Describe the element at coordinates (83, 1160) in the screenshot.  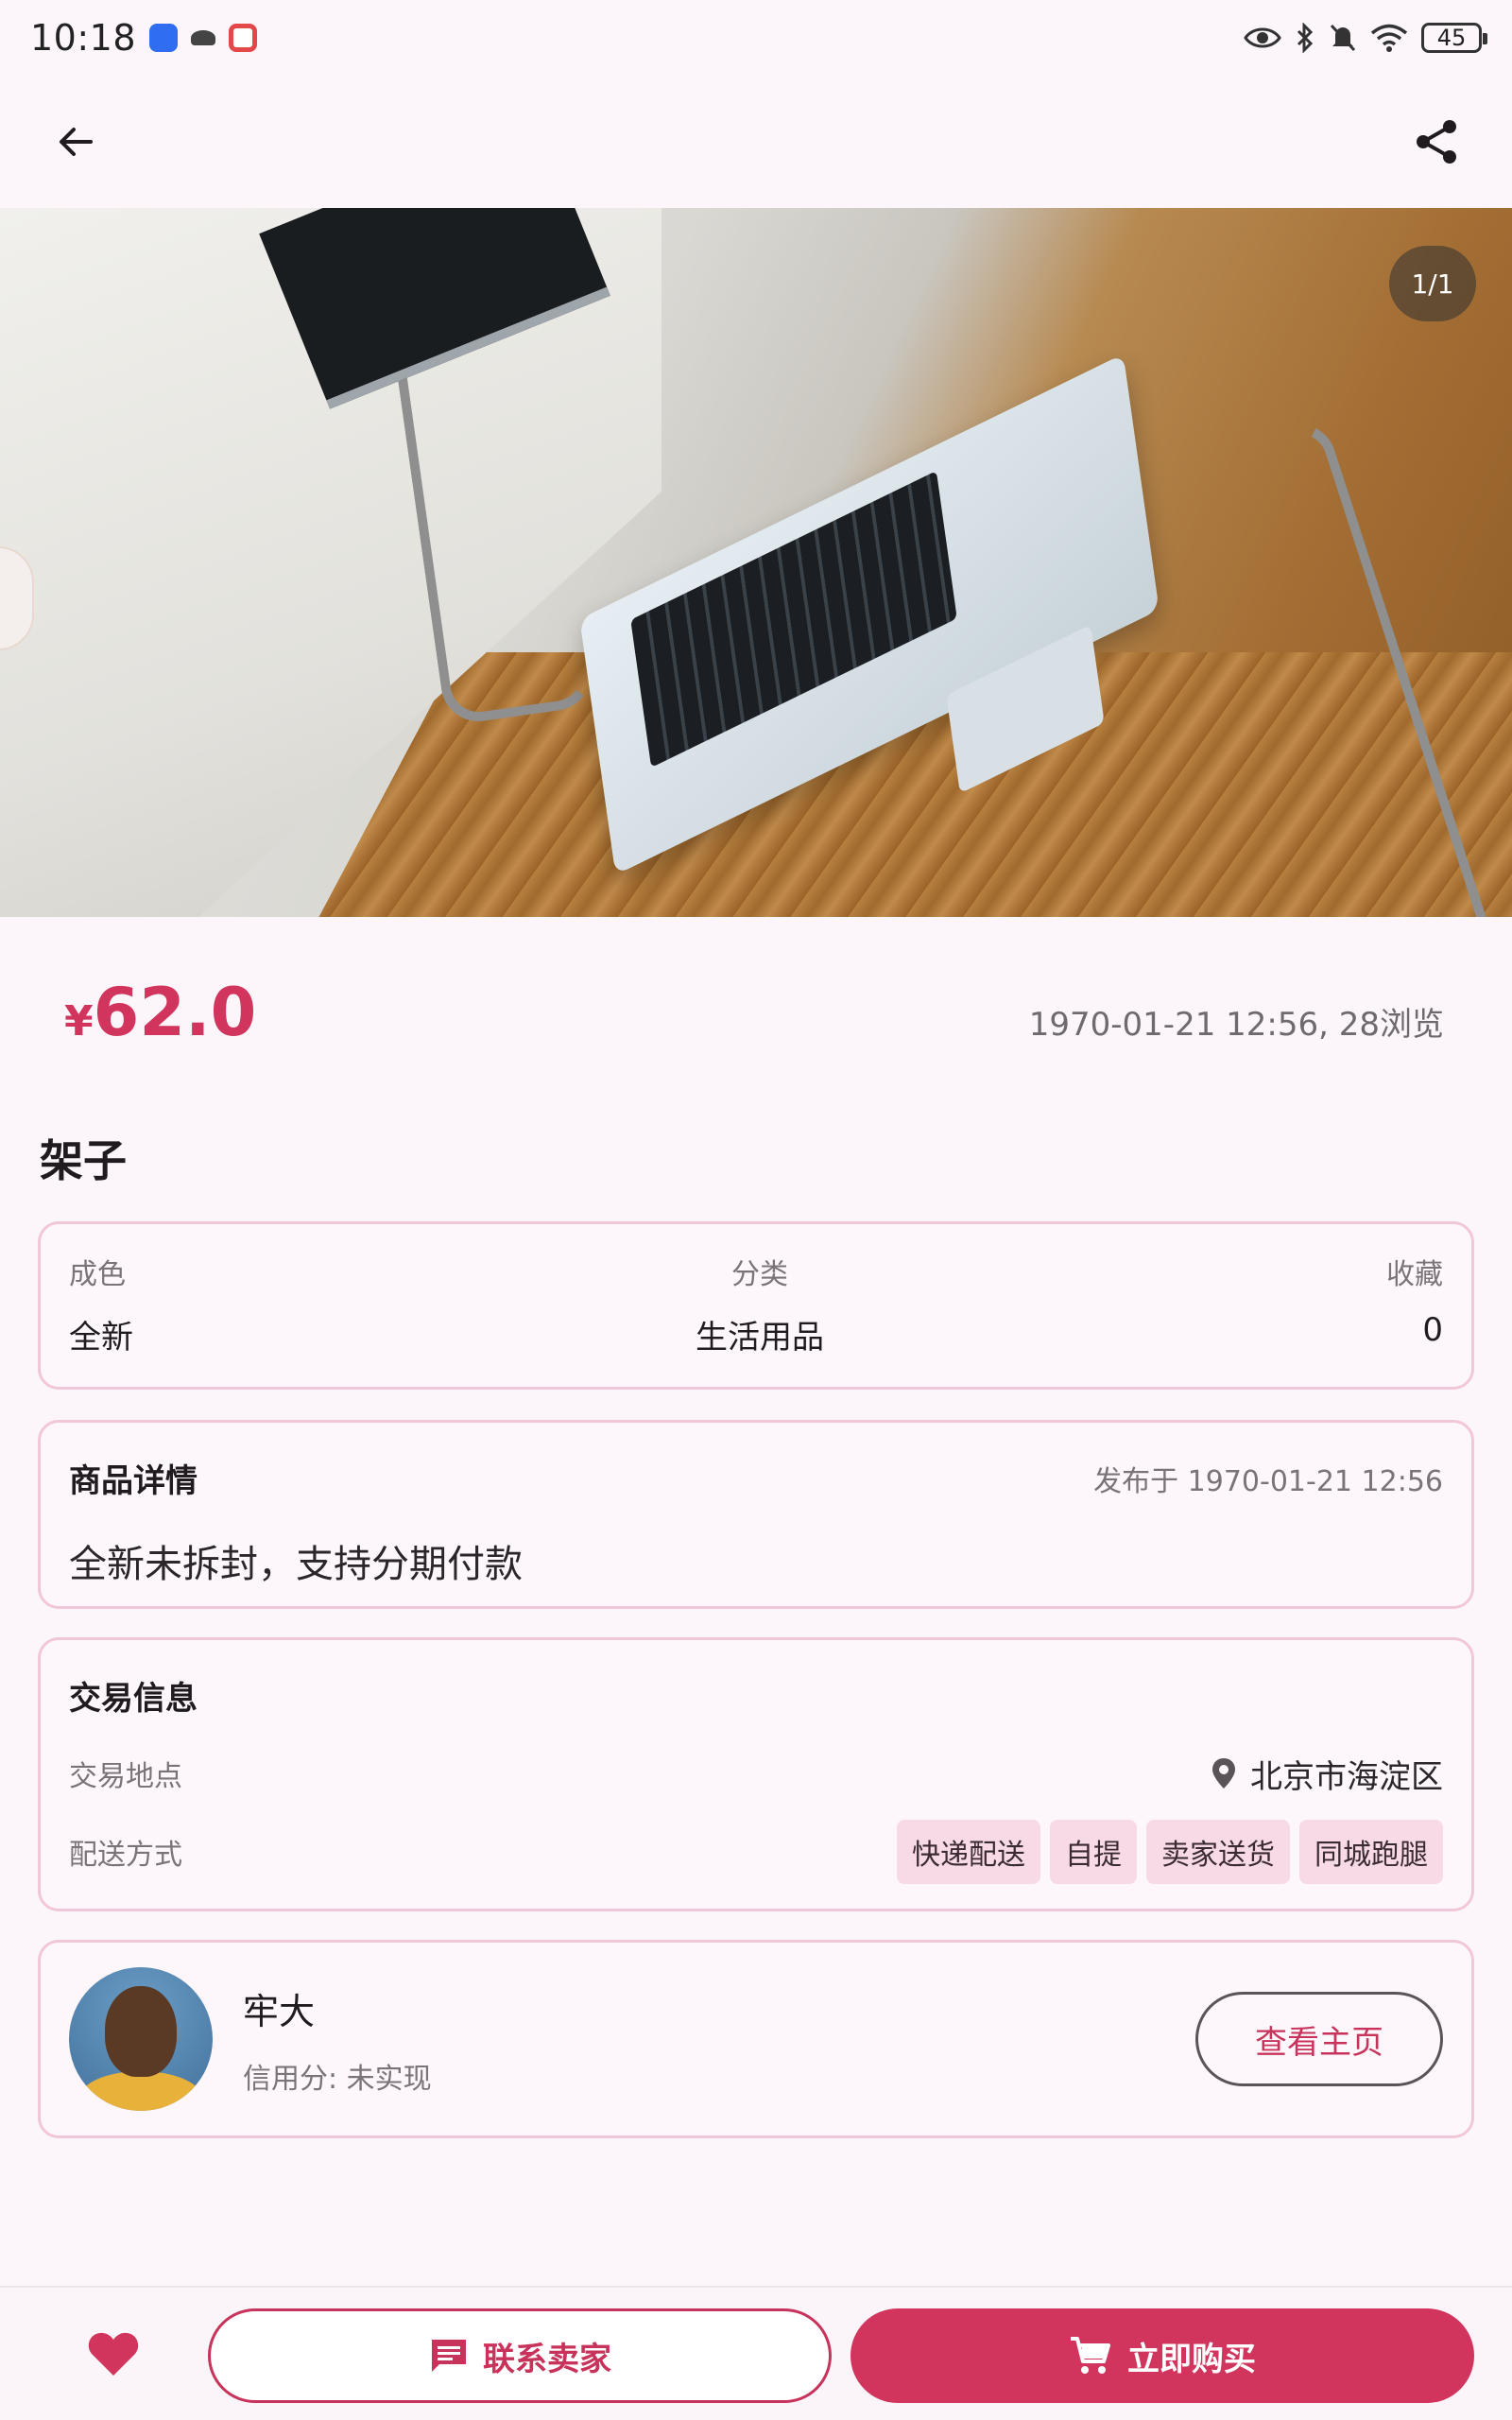
I see `product-title: 架子` at that location.